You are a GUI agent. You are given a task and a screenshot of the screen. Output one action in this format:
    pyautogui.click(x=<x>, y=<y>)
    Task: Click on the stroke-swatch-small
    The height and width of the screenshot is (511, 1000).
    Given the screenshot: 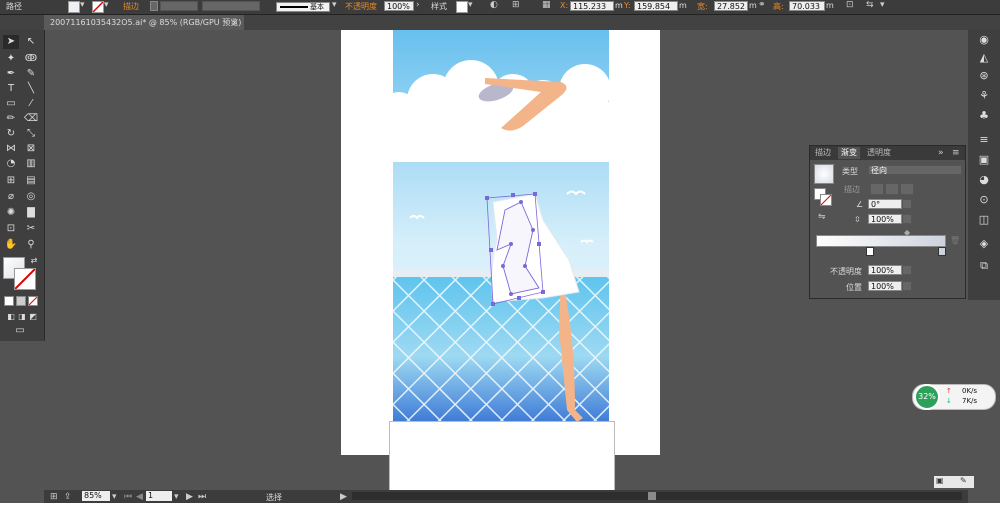 What is the action you would take?
    pyautogui.click(x=826, y=200)
    